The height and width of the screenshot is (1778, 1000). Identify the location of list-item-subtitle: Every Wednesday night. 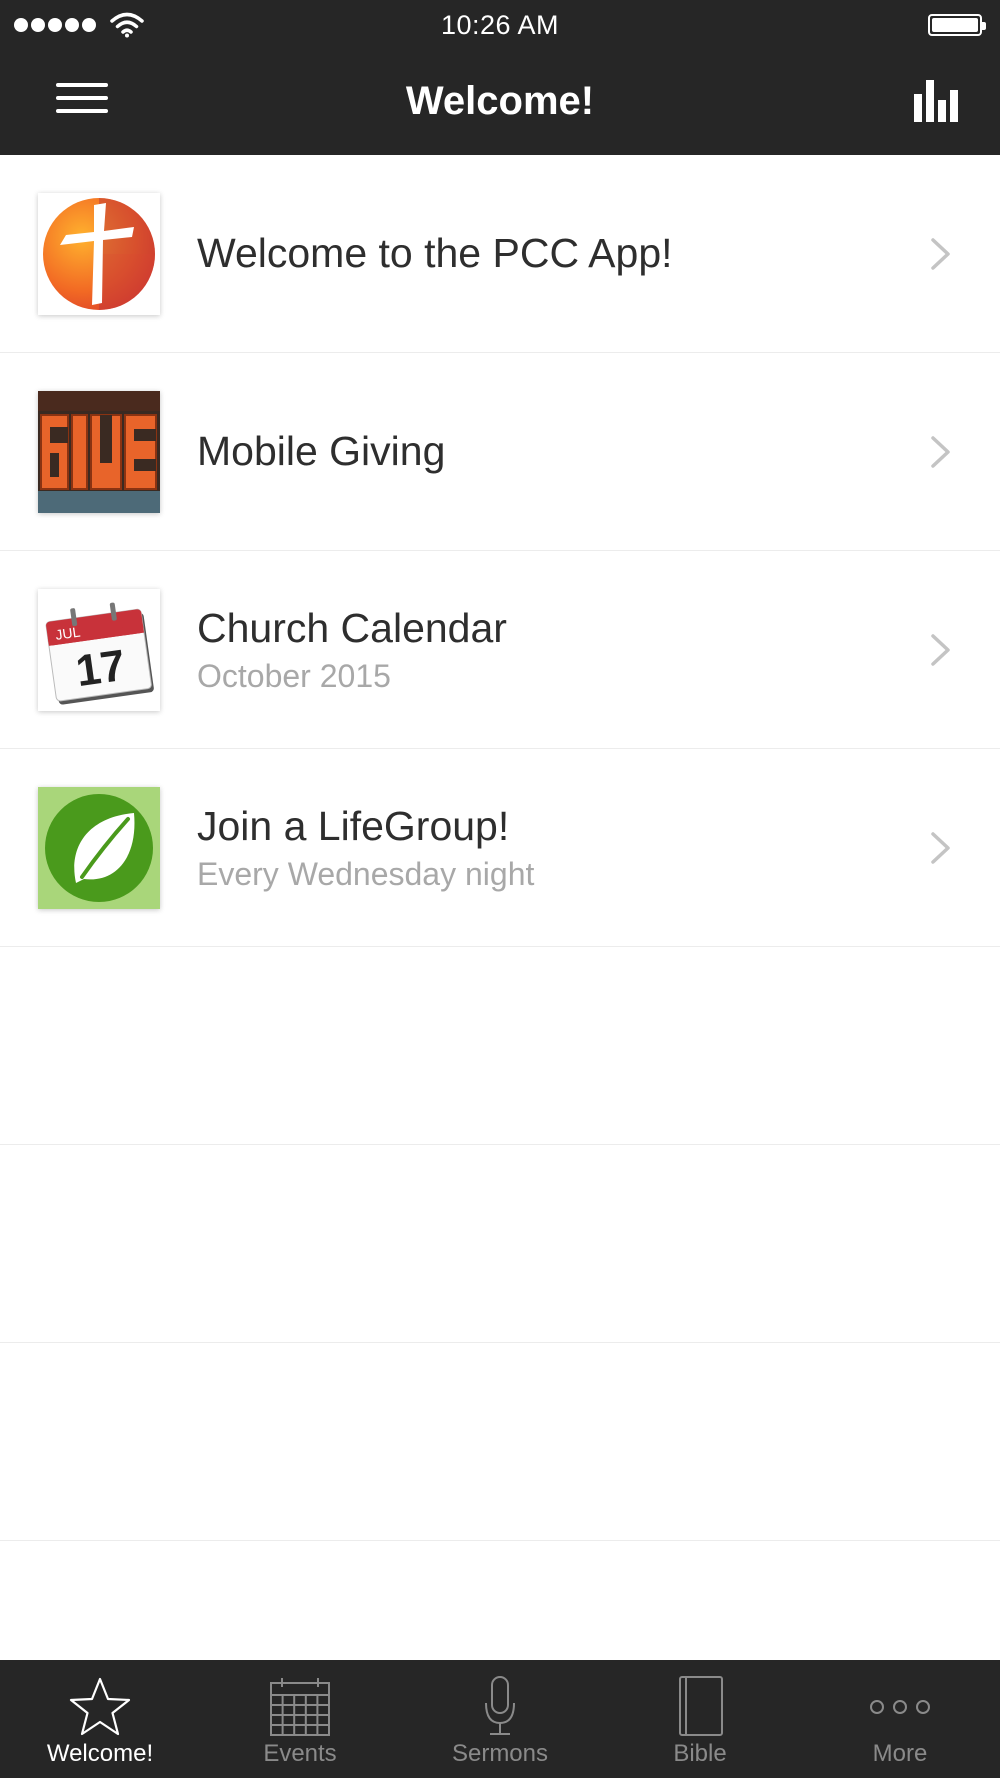
(366, 873).